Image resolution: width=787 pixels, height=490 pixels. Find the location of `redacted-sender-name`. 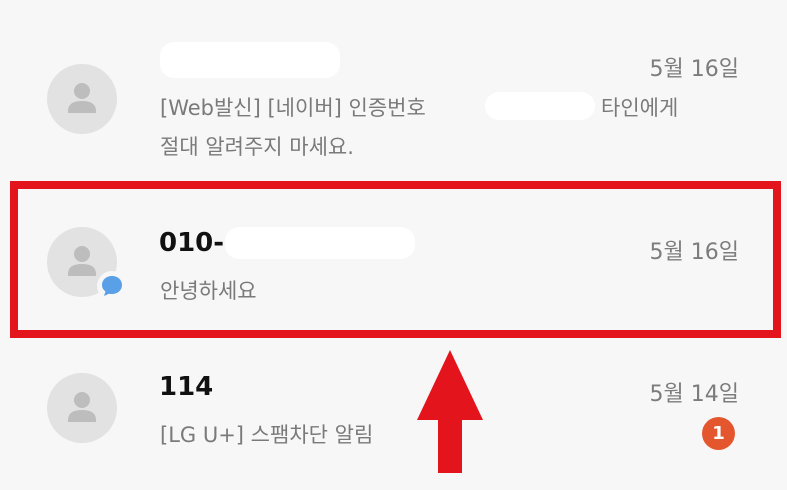

redacted-sender-name is located at coordinates (250, 60).